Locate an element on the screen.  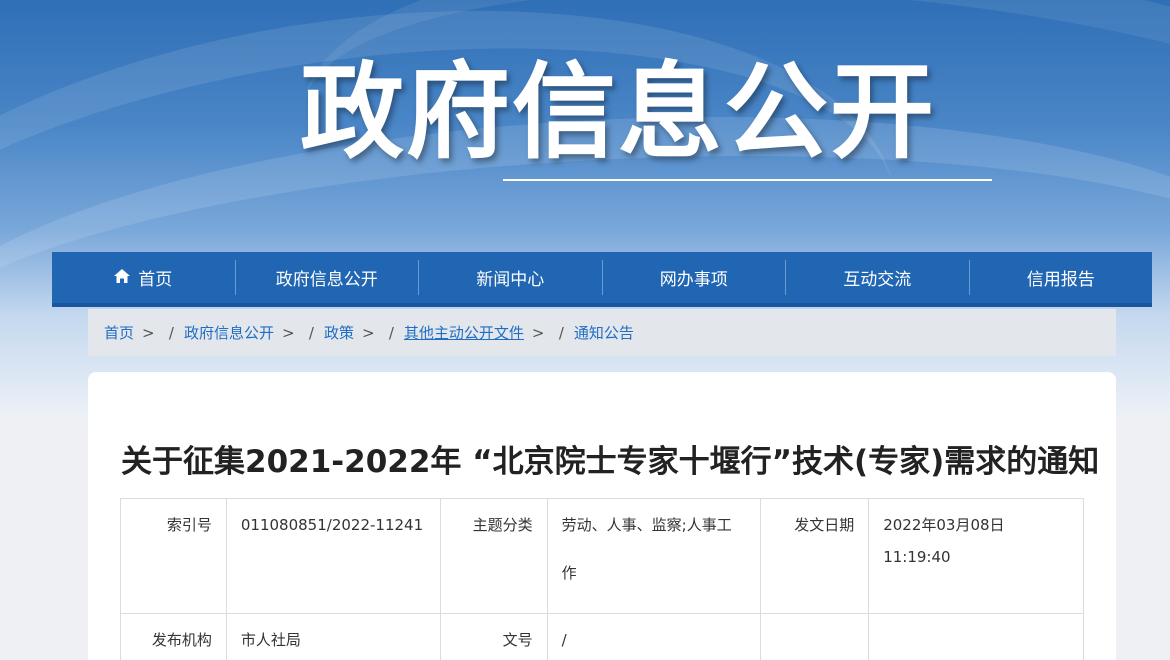
banner-underline is located at coordinates (747, 180).